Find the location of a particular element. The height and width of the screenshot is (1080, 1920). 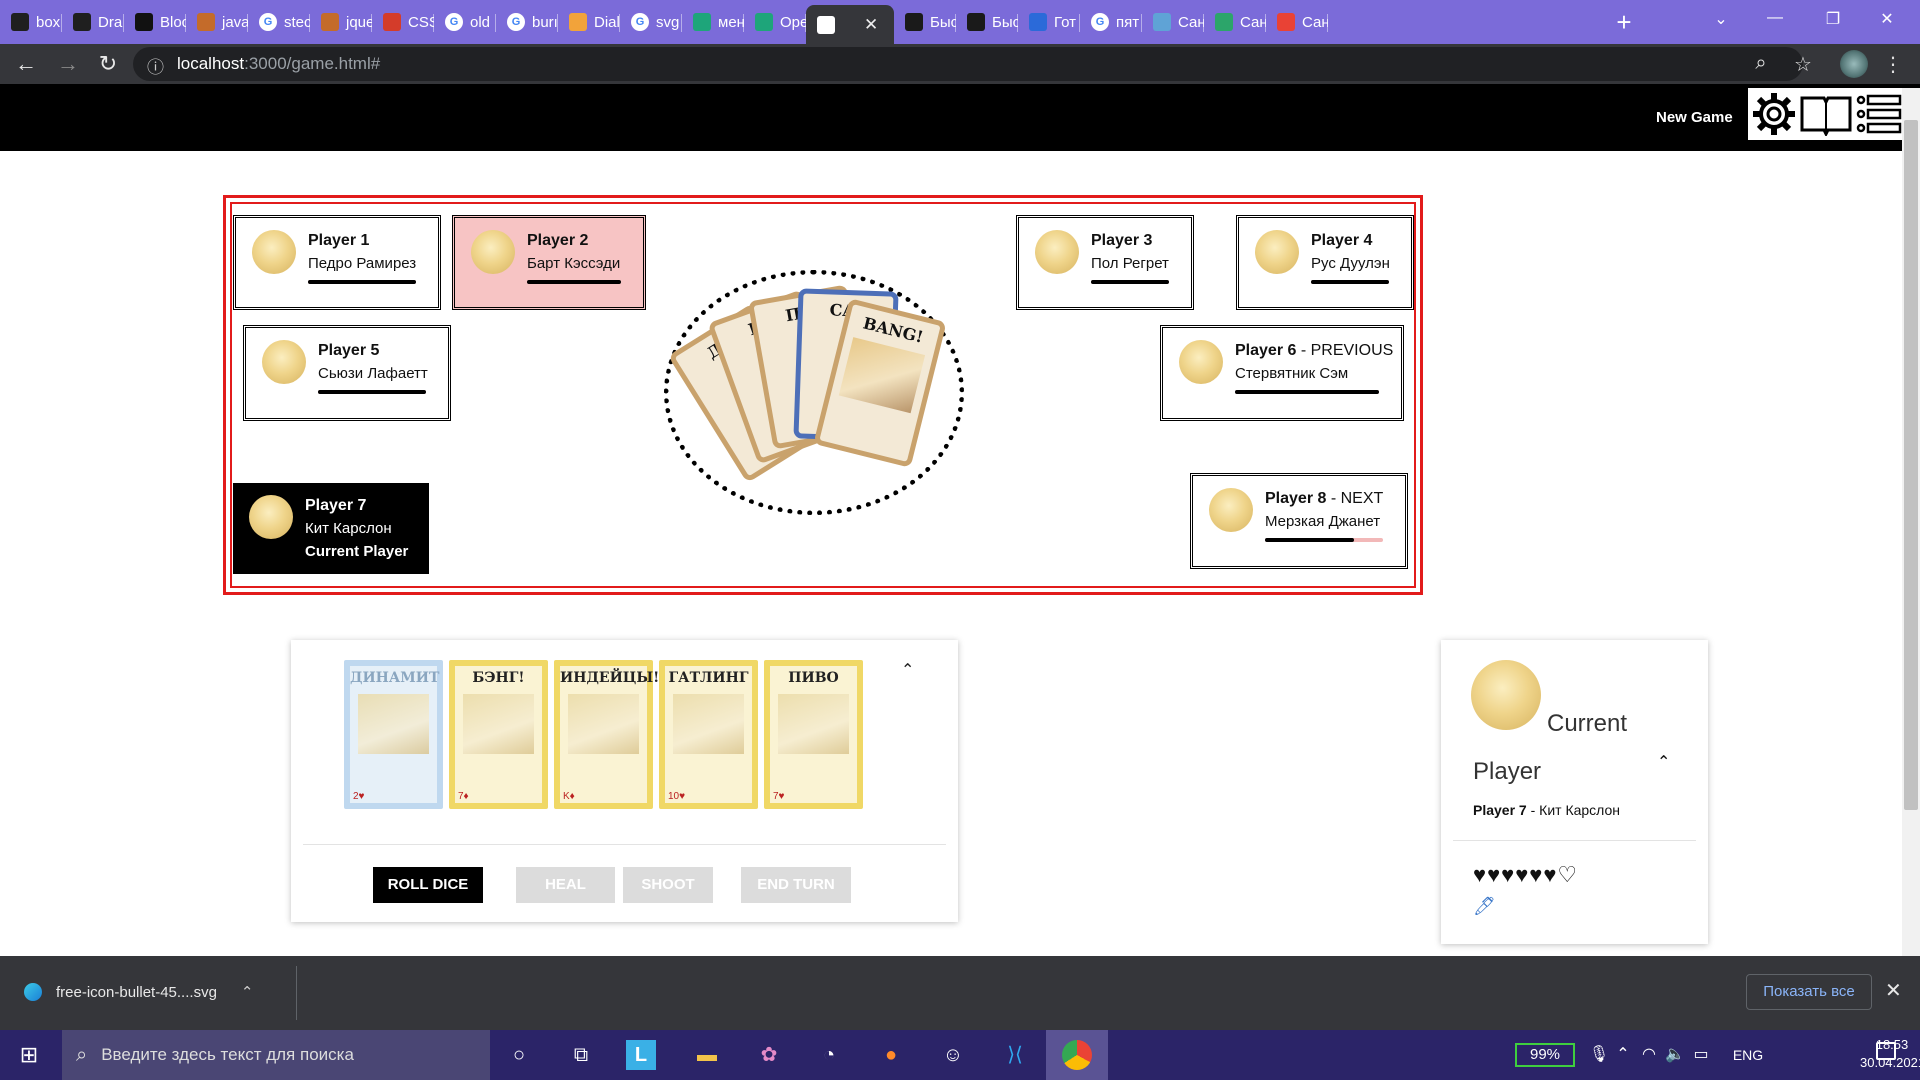

tab-search-icon: ⌄ is located at coordinates (1721, 19).